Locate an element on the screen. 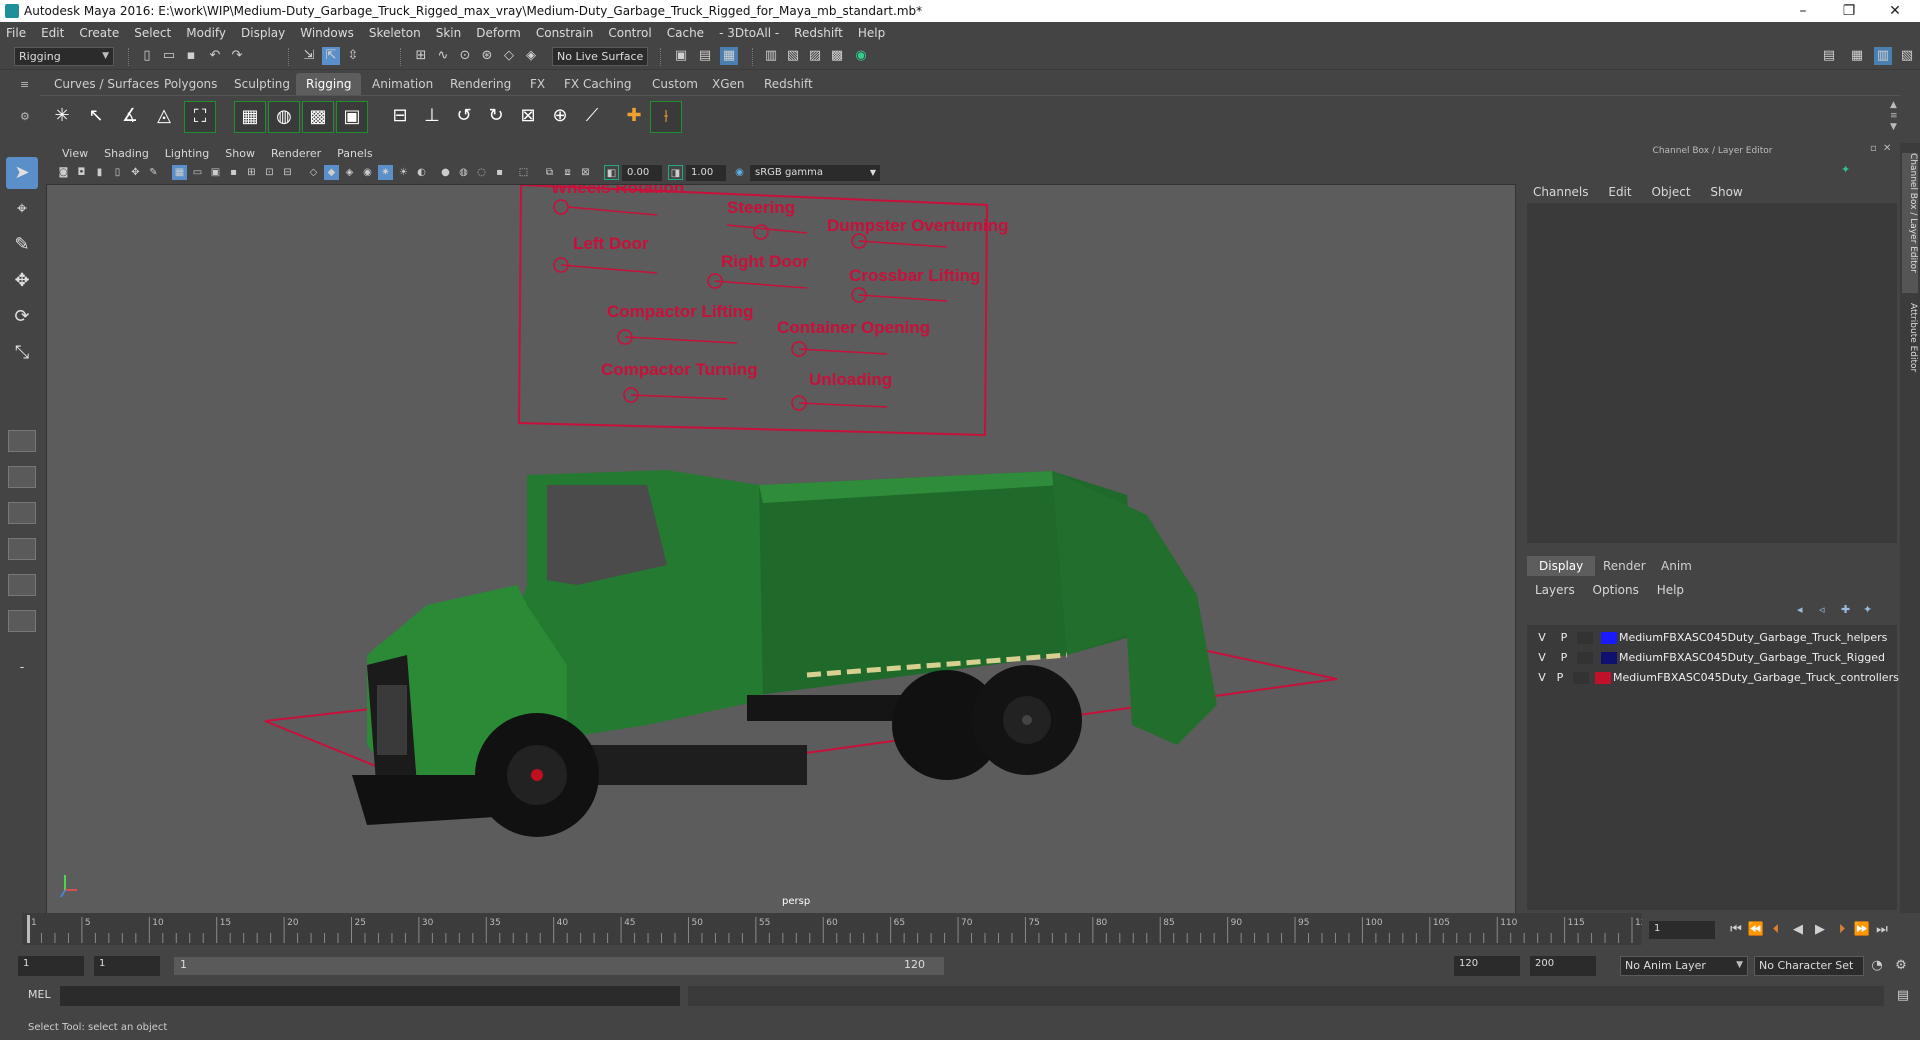 The width and height of the screenshot is (1920, 1040). shadows-icon: ☀ is located at coordinates (403, 172).